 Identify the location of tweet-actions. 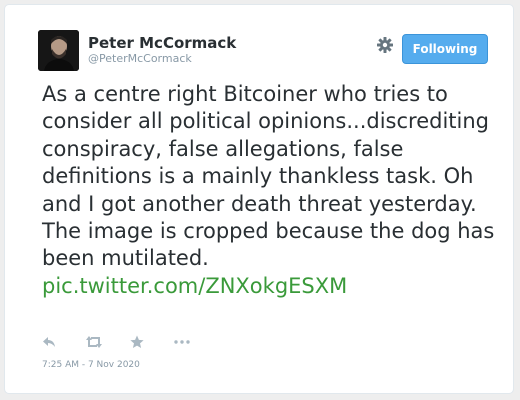
(132, 342).